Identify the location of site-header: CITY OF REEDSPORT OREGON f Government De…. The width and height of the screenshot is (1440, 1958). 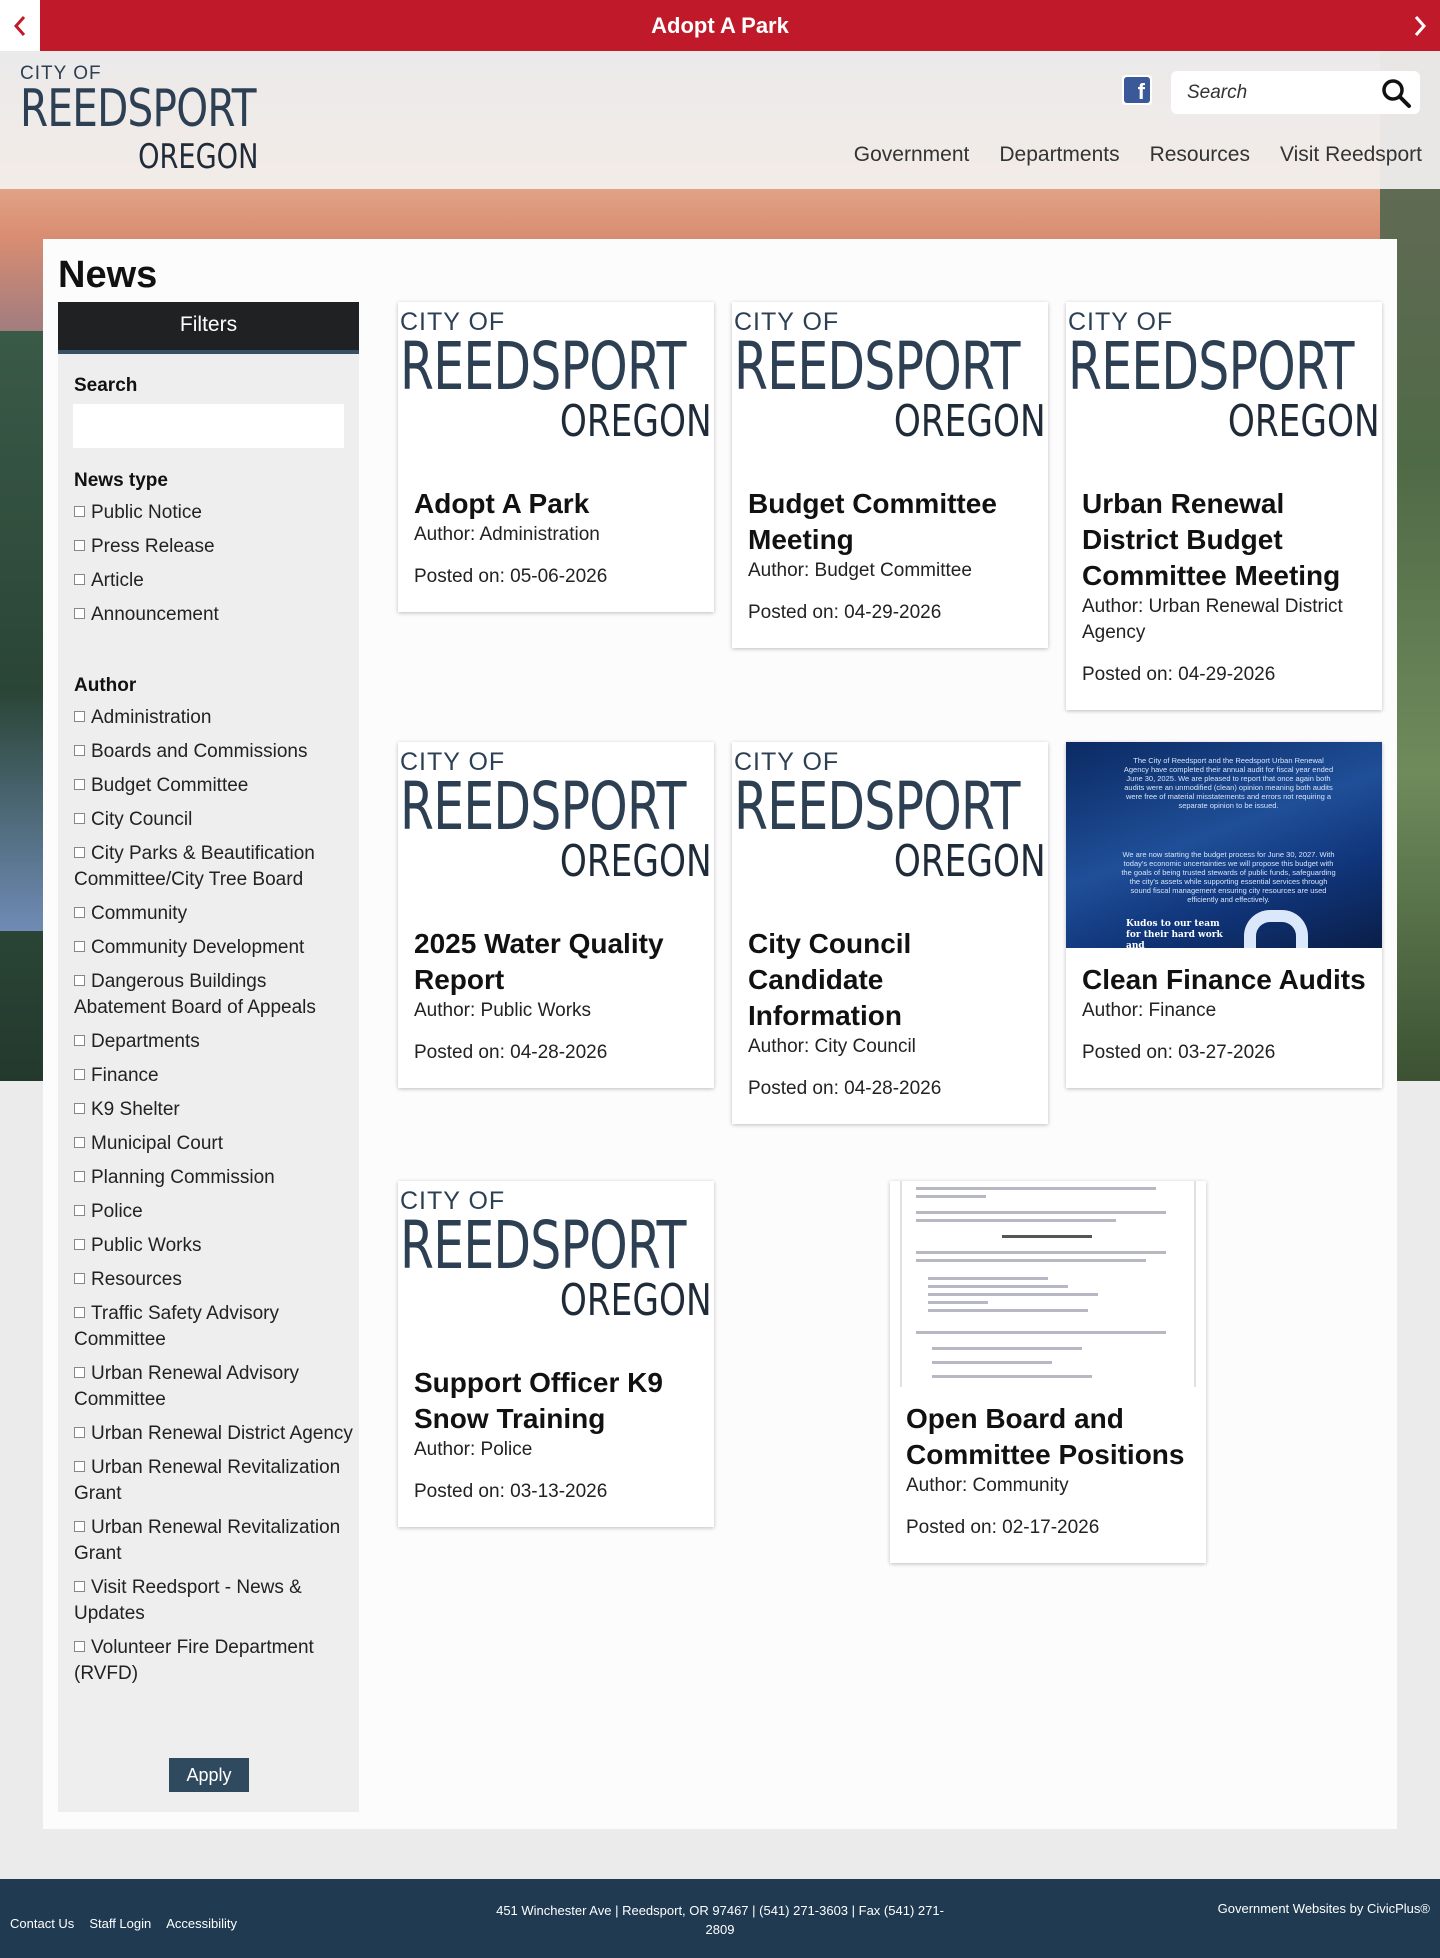
(720, 120).